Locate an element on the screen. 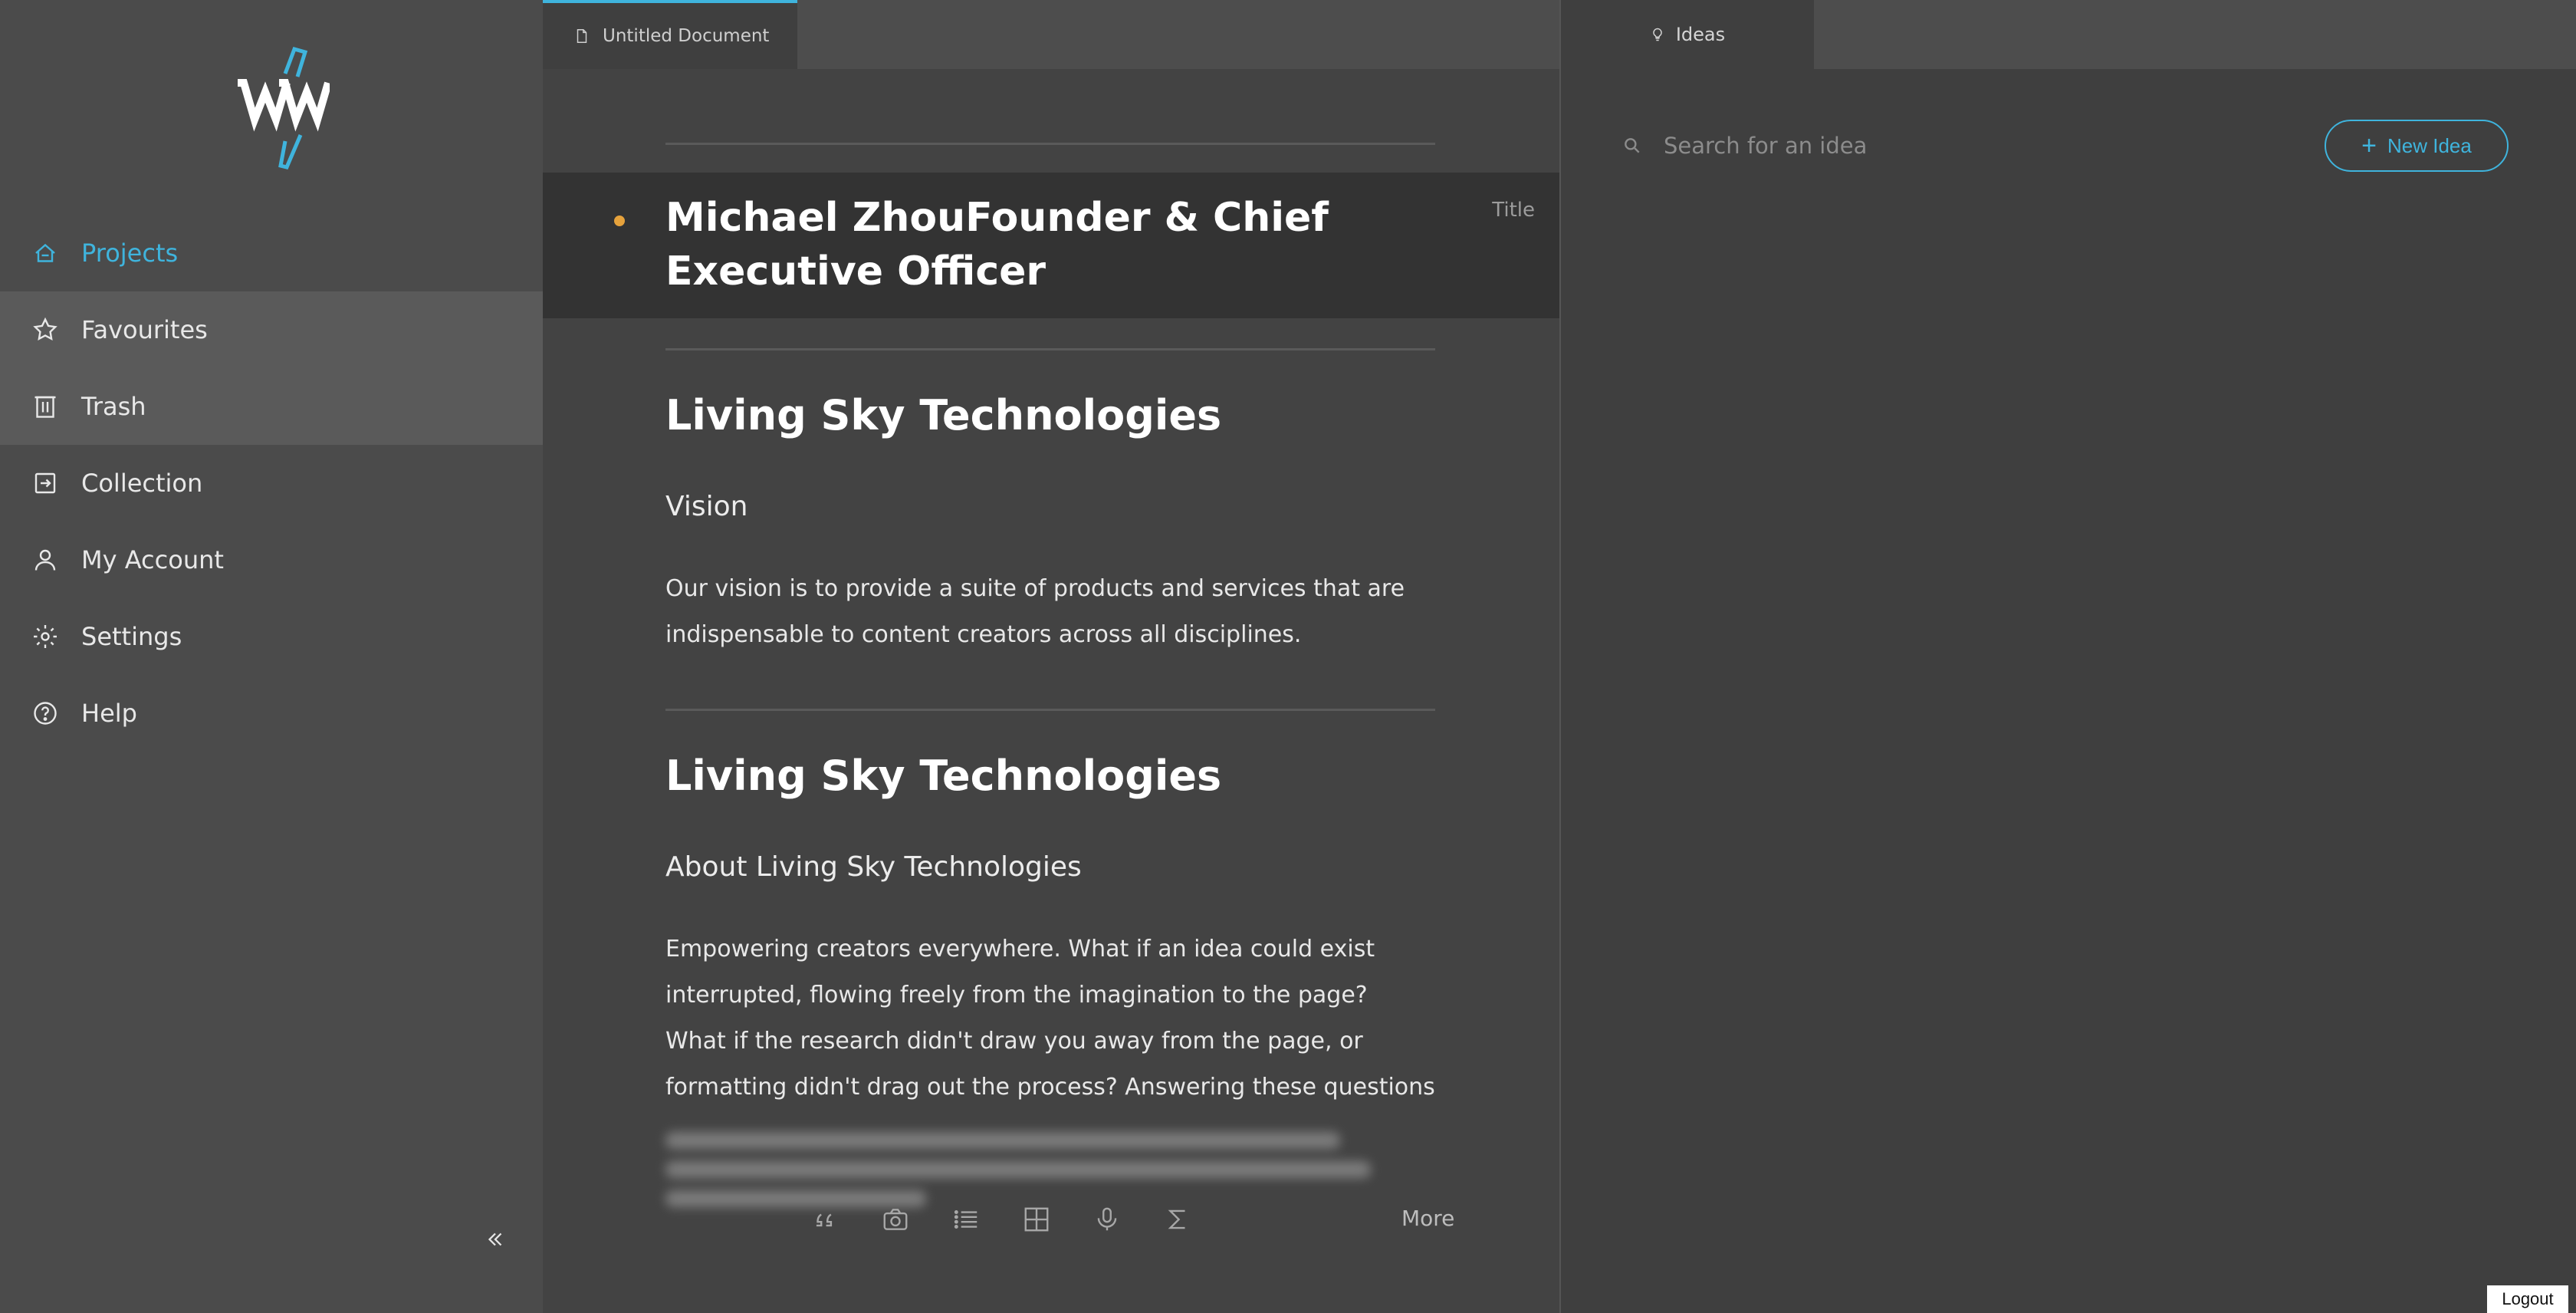 The width and height of the screenshot is (2576, 1313). quote-icon is located at coordinates (825, 1220).